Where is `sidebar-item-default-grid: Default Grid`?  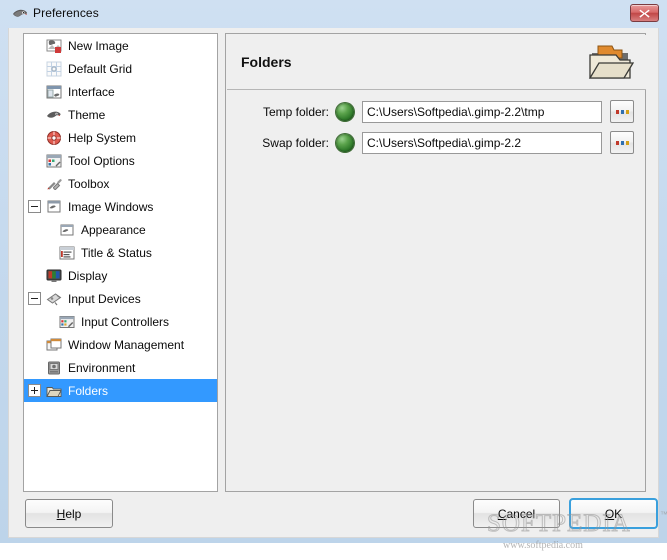
sidebar-item-default-grid: Default Grid is located at coordinates (120, 68).